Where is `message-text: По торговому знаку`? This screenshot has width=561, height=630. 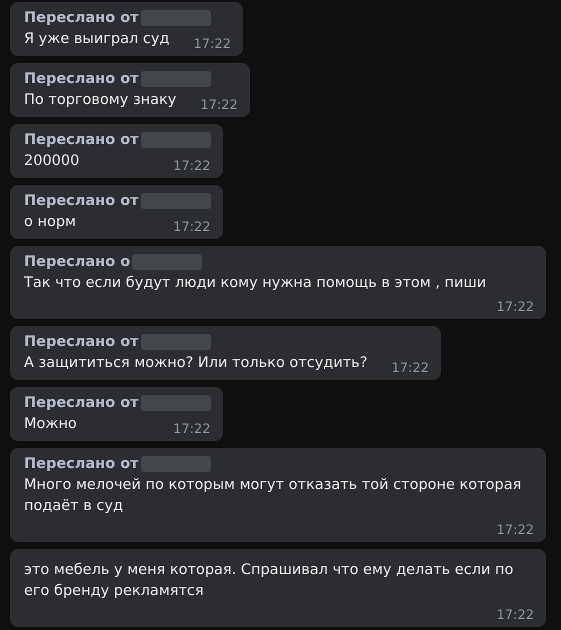 message-text: По торговому знаку is located at coordinates (100, 100).